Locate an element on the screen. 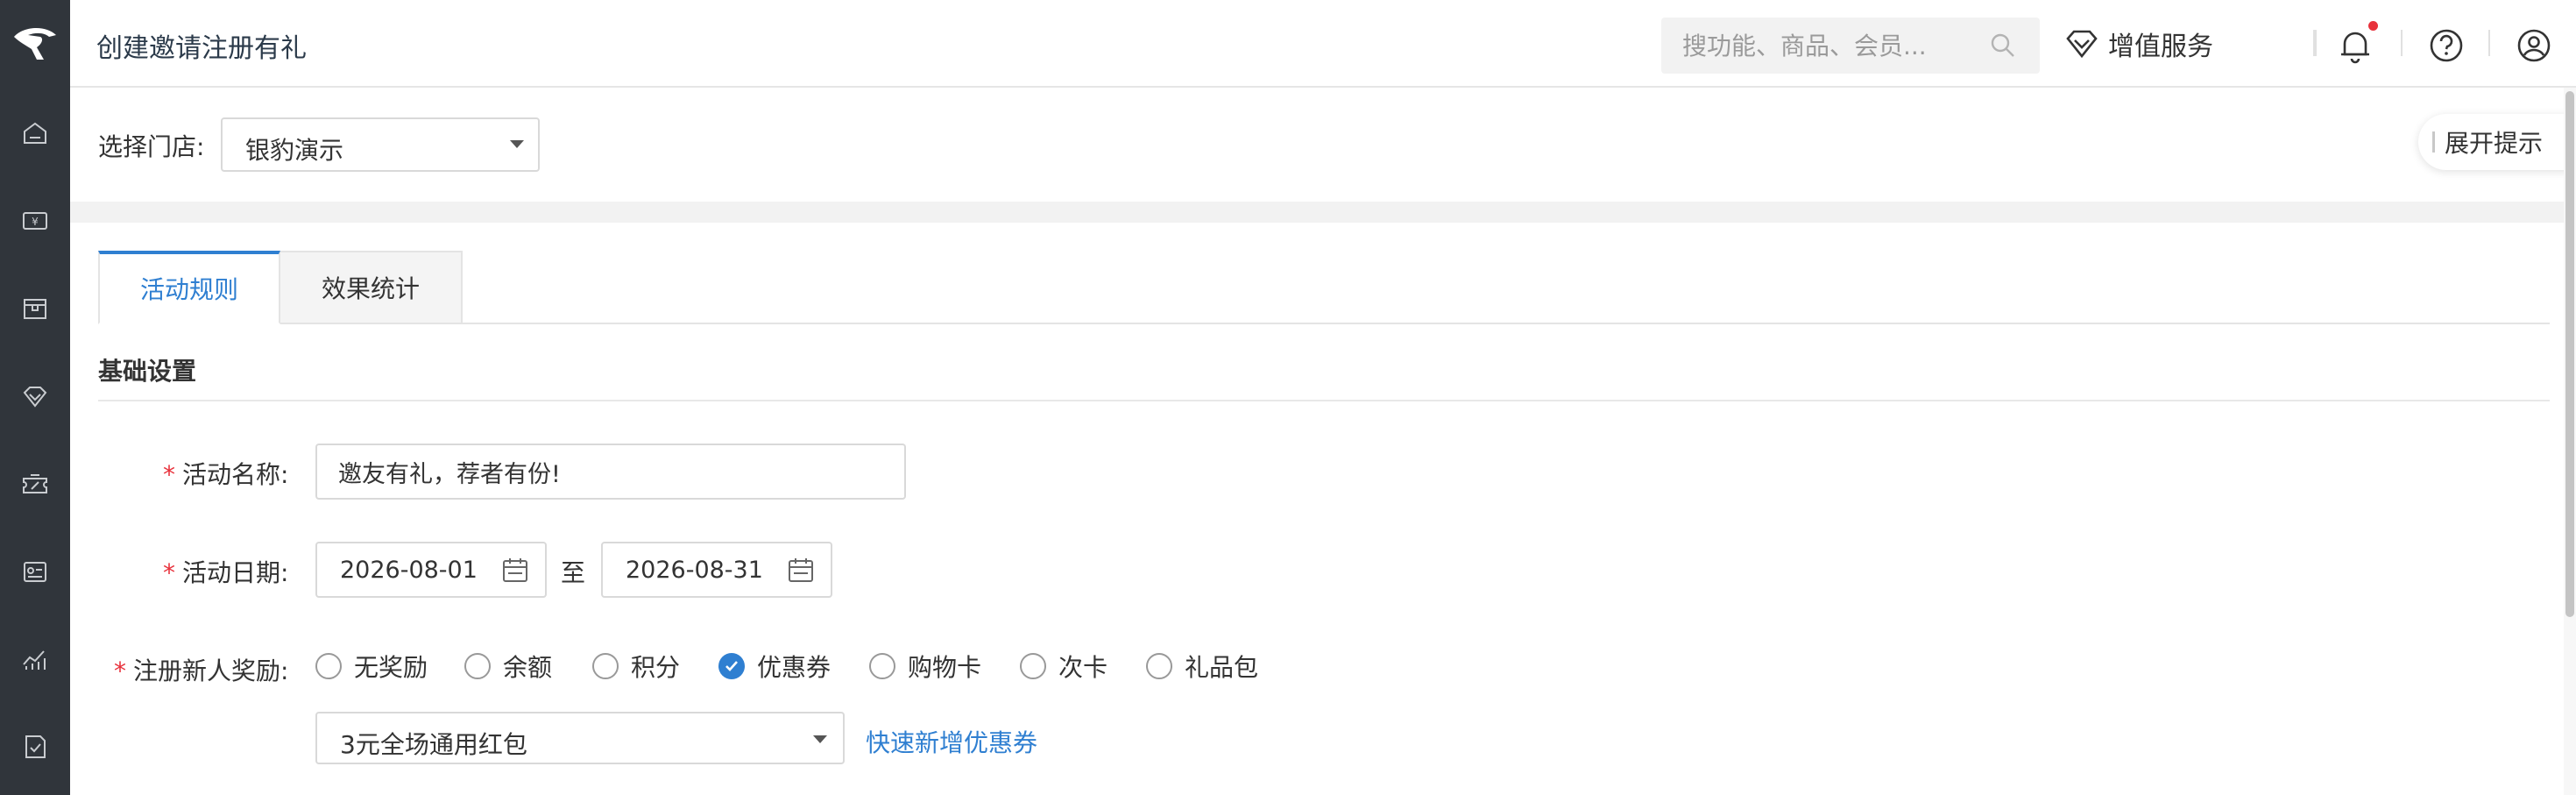  goods-box-icon is located at coordinates (35, 308).